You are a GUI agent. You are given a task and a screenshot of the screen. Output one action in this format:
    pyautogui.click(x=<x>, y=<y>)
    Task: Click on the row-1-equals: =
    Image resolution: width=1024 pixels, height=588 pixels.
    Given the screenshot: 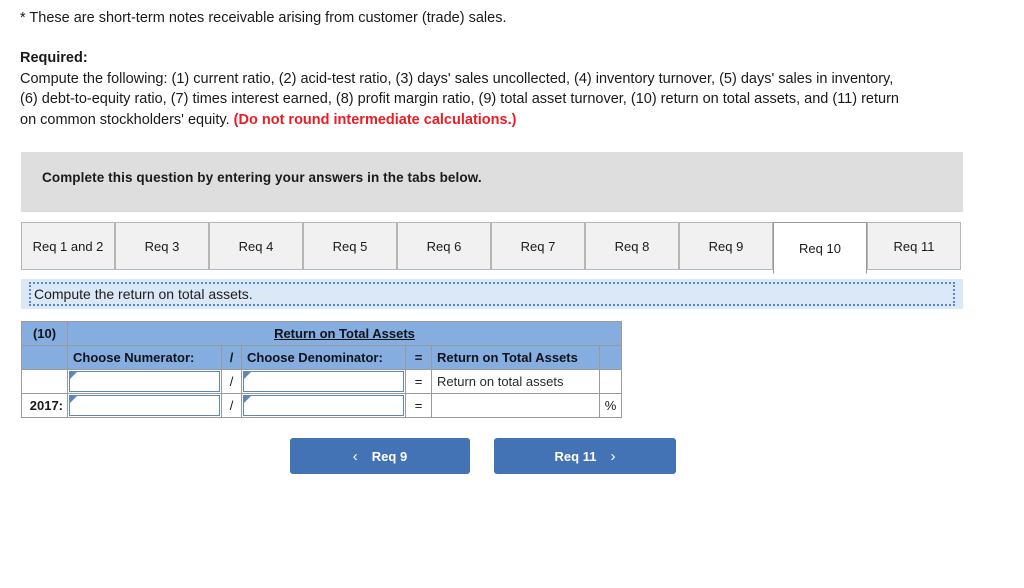 What is the action you would take?
    pyautogui.click(x=418, y=405)
    